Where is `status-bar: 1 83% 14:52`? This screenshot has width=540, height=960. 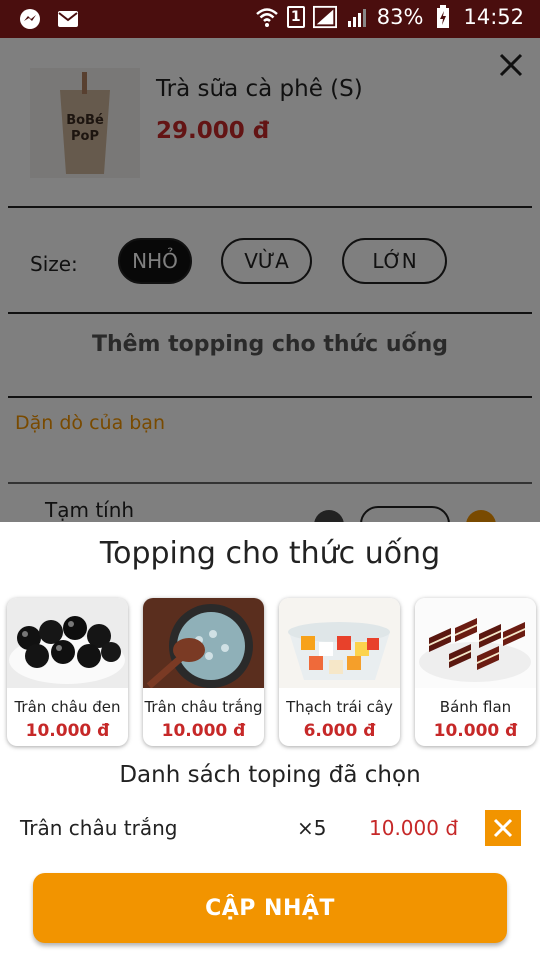
status-bar: 1 83% 14:52 is located at coordinates (270, 19).